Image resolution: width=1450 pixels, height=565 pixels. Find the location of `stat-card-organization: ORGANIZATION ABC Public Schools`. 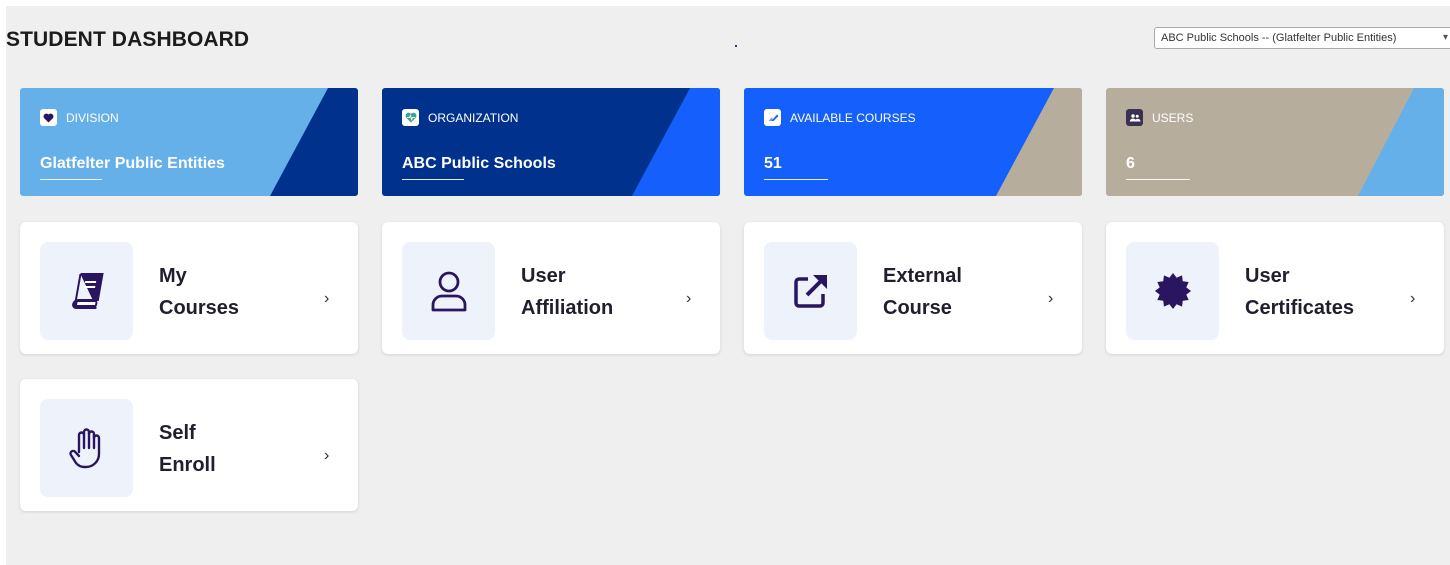

stat-card-organization: ORGANIZATION ABC Public Schools is located at coordinates (551, 142).